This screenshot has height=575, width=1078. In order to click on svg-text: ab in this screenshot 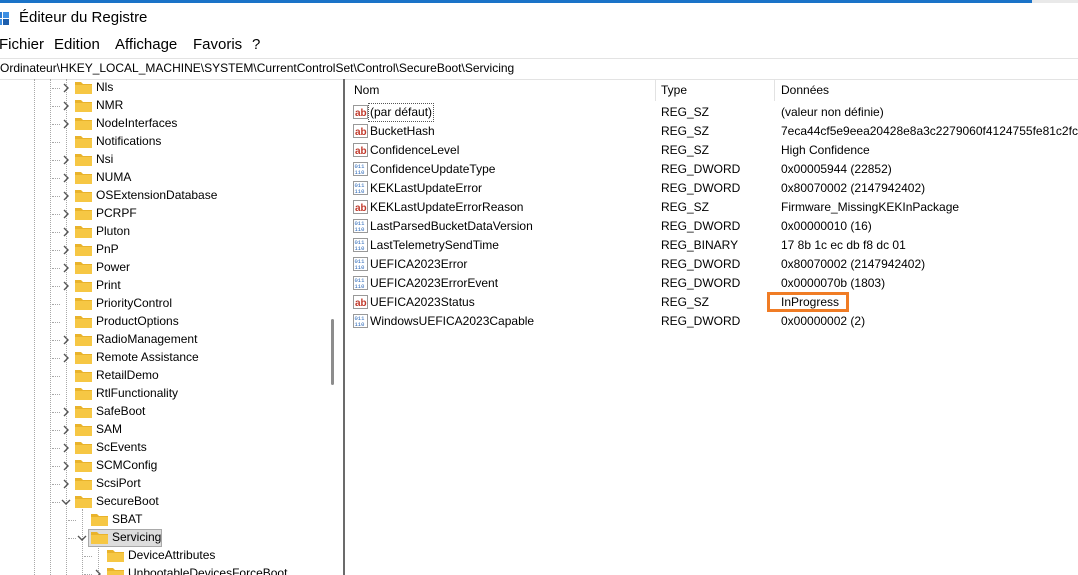, I will do `click(361, 151)`.